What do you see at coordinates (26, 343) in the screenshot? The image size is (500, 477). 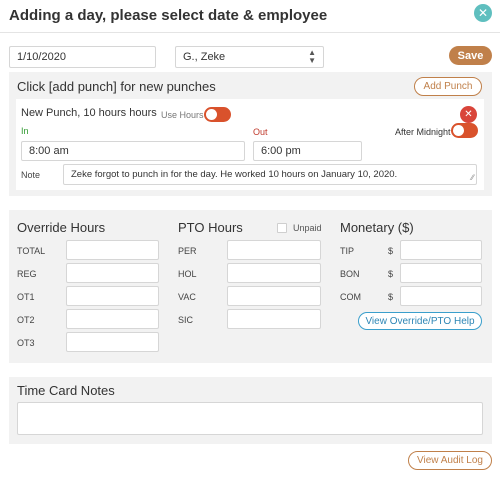 I see `override-label-ot3: OT3` at bounding box center [26, 343].